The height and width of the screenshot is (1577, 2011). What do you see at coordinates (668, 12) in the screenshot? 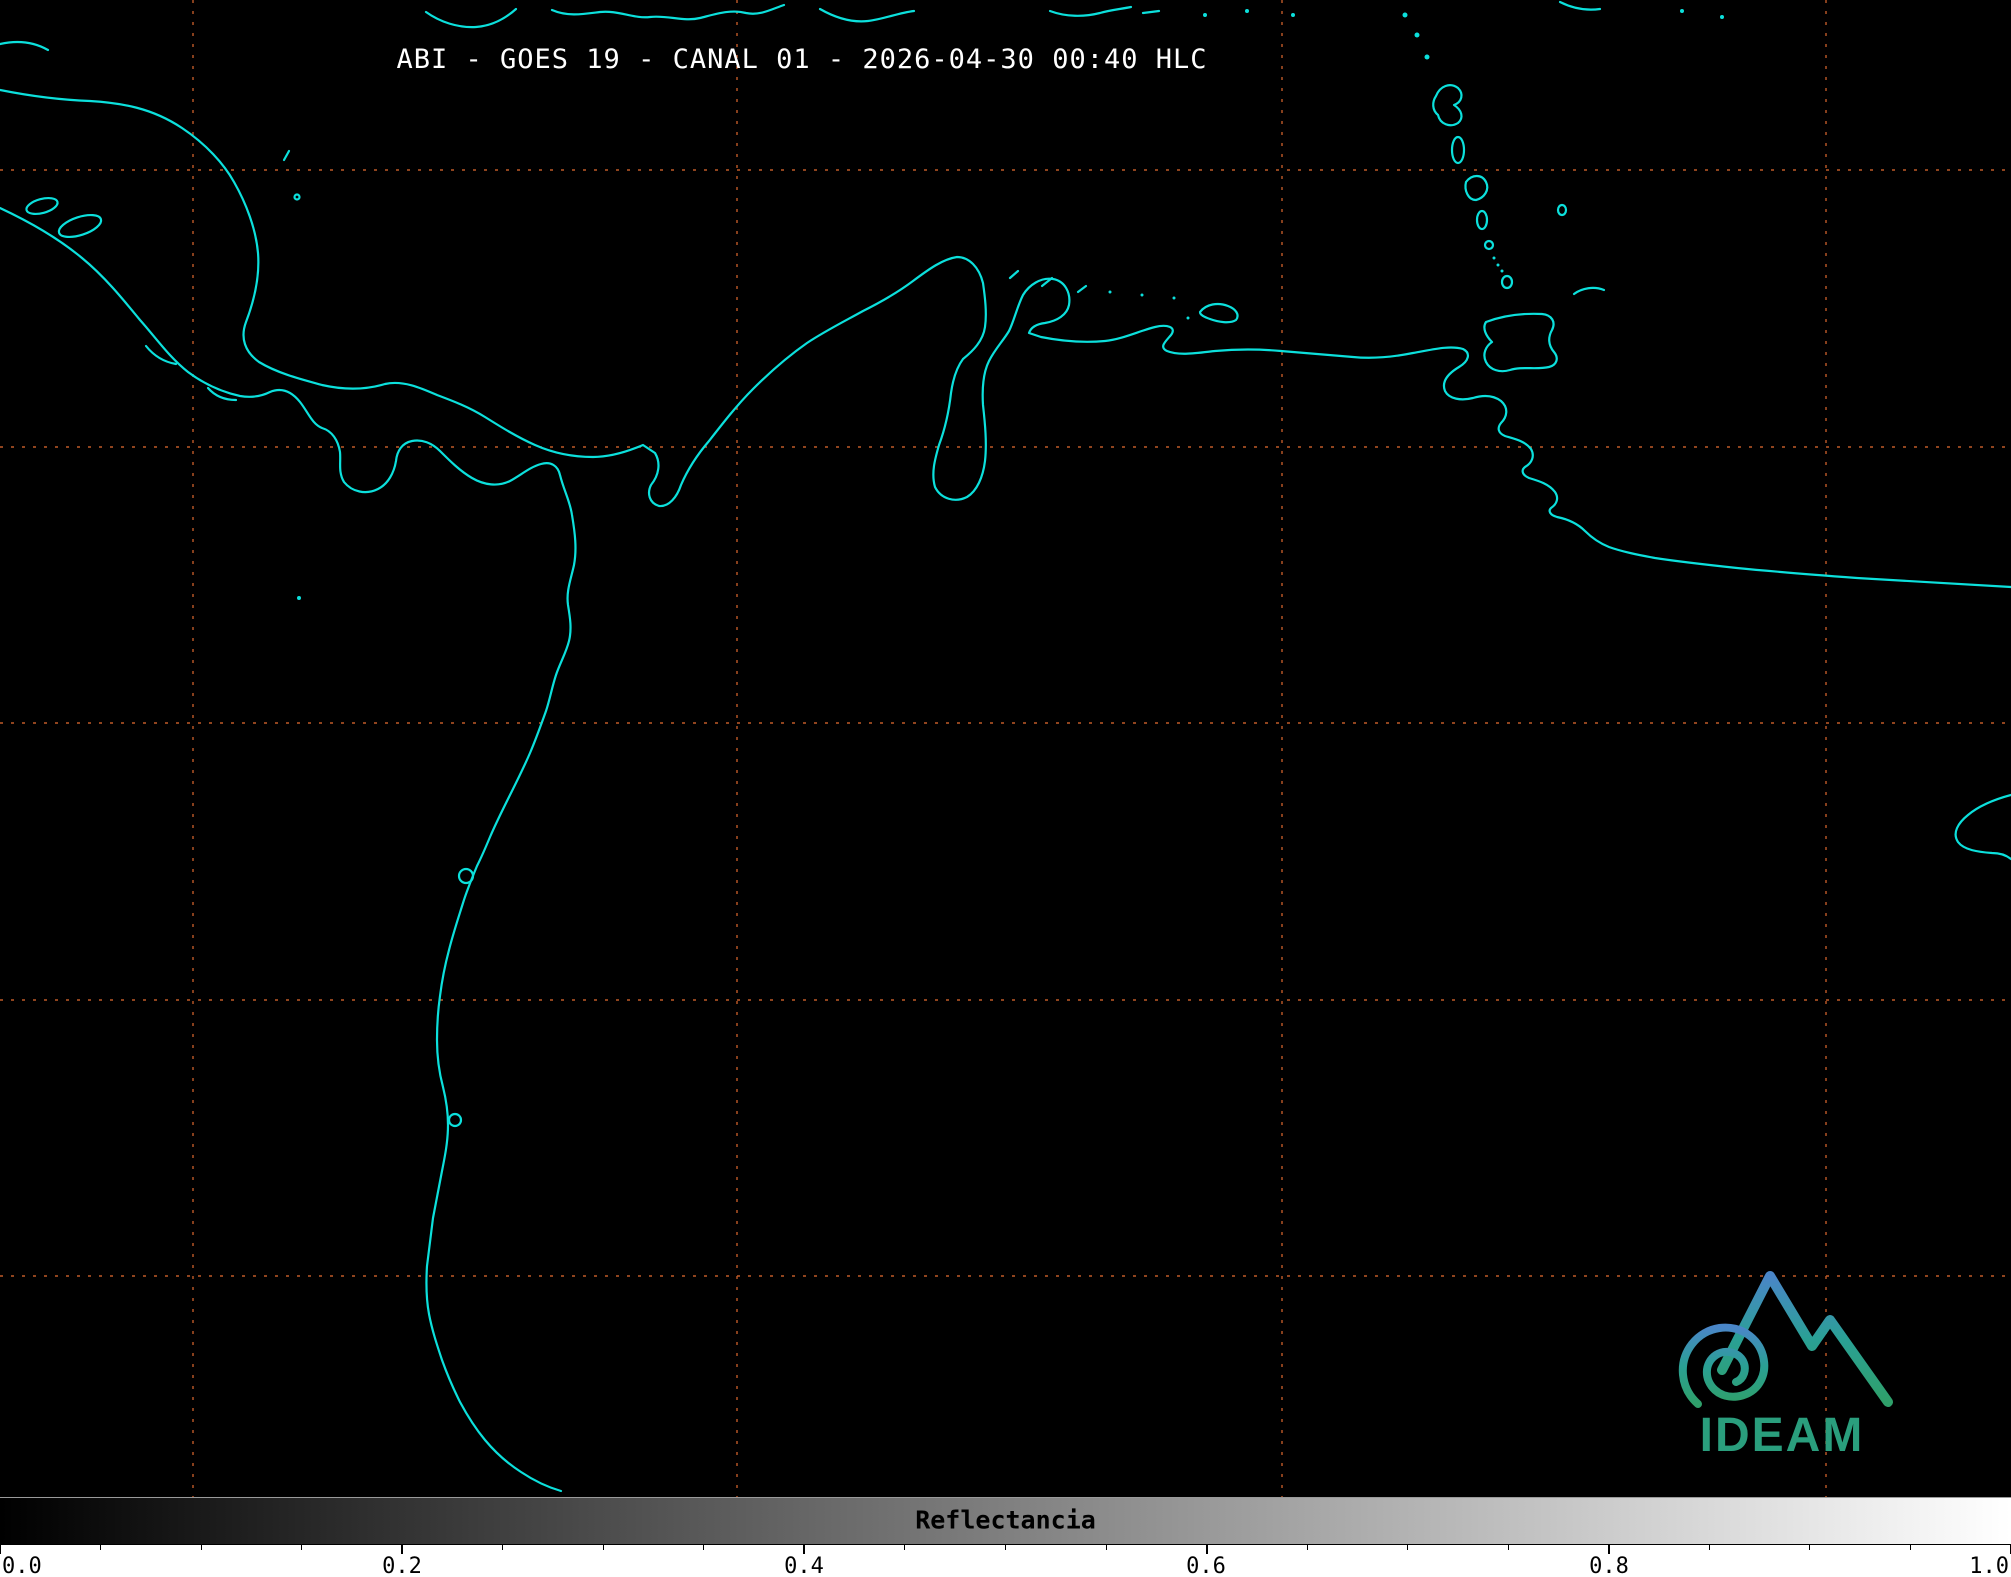
I see `island-hispaniola-west` at bounding box center [668, 12].